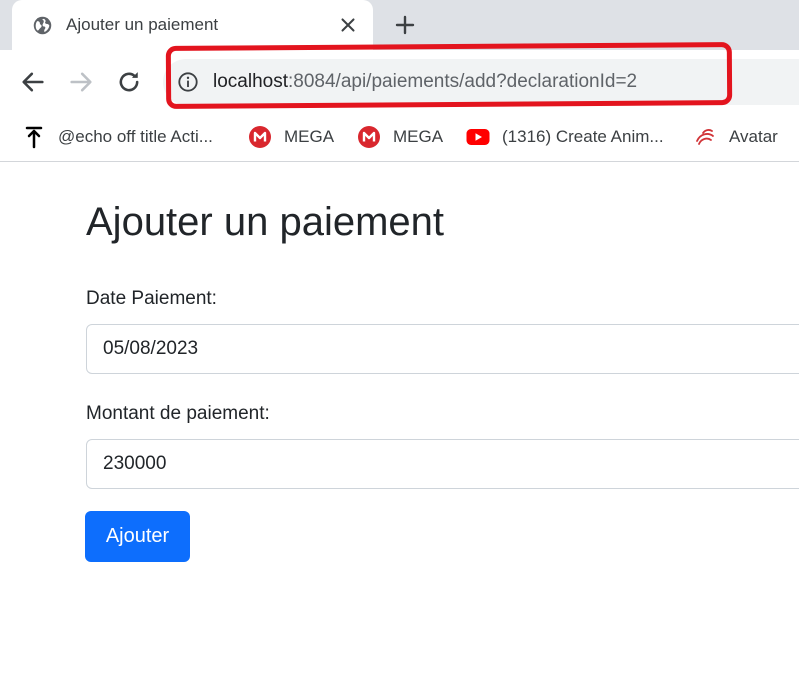  I want to click on tab-title: Ajouter un paiement, so click(142, 24).